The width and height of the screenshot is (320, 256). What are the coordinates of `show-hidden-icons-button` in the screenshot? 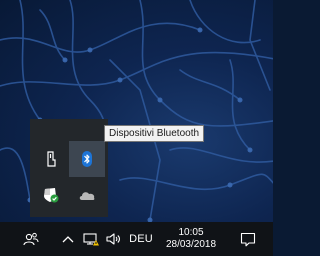 It's located at (68, 239).